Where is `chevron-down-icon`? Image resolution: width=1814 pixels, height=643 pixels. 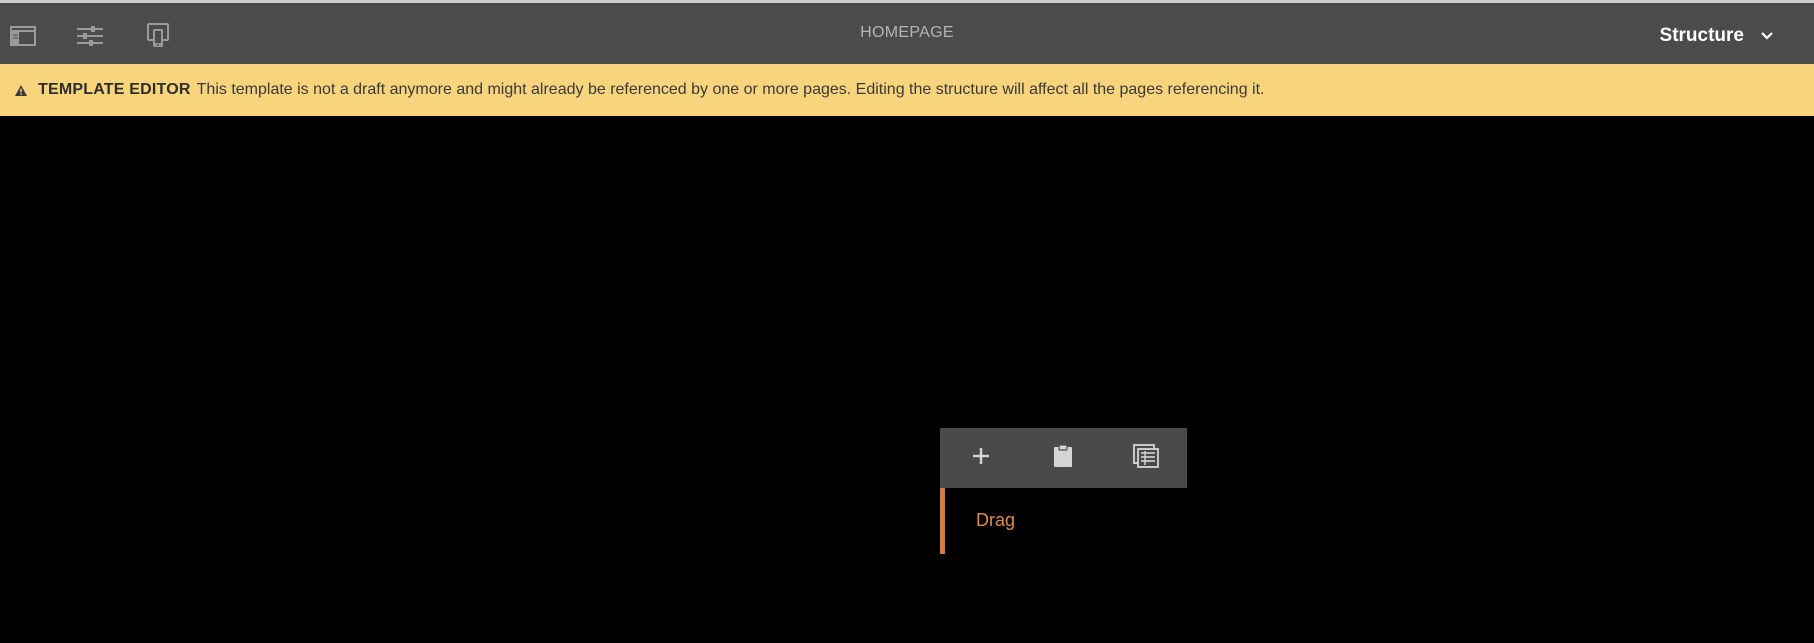
chevron-down-icon is located at coordinates (1767, 36).